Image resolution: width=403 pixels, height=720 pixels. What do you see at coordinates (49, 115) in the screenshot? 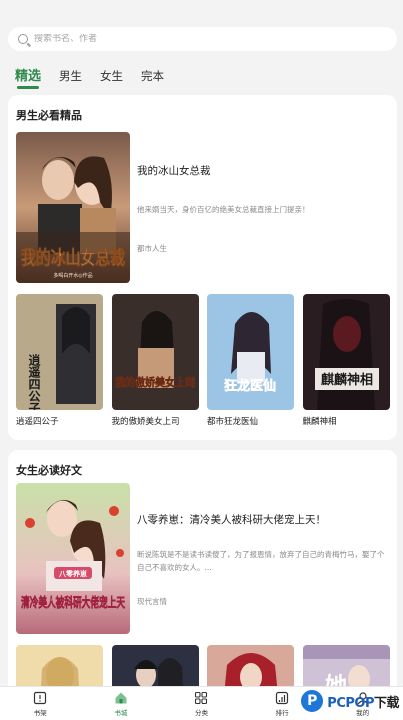
I see `section-title: 男生必看精品` at bounding box center [49, 115].